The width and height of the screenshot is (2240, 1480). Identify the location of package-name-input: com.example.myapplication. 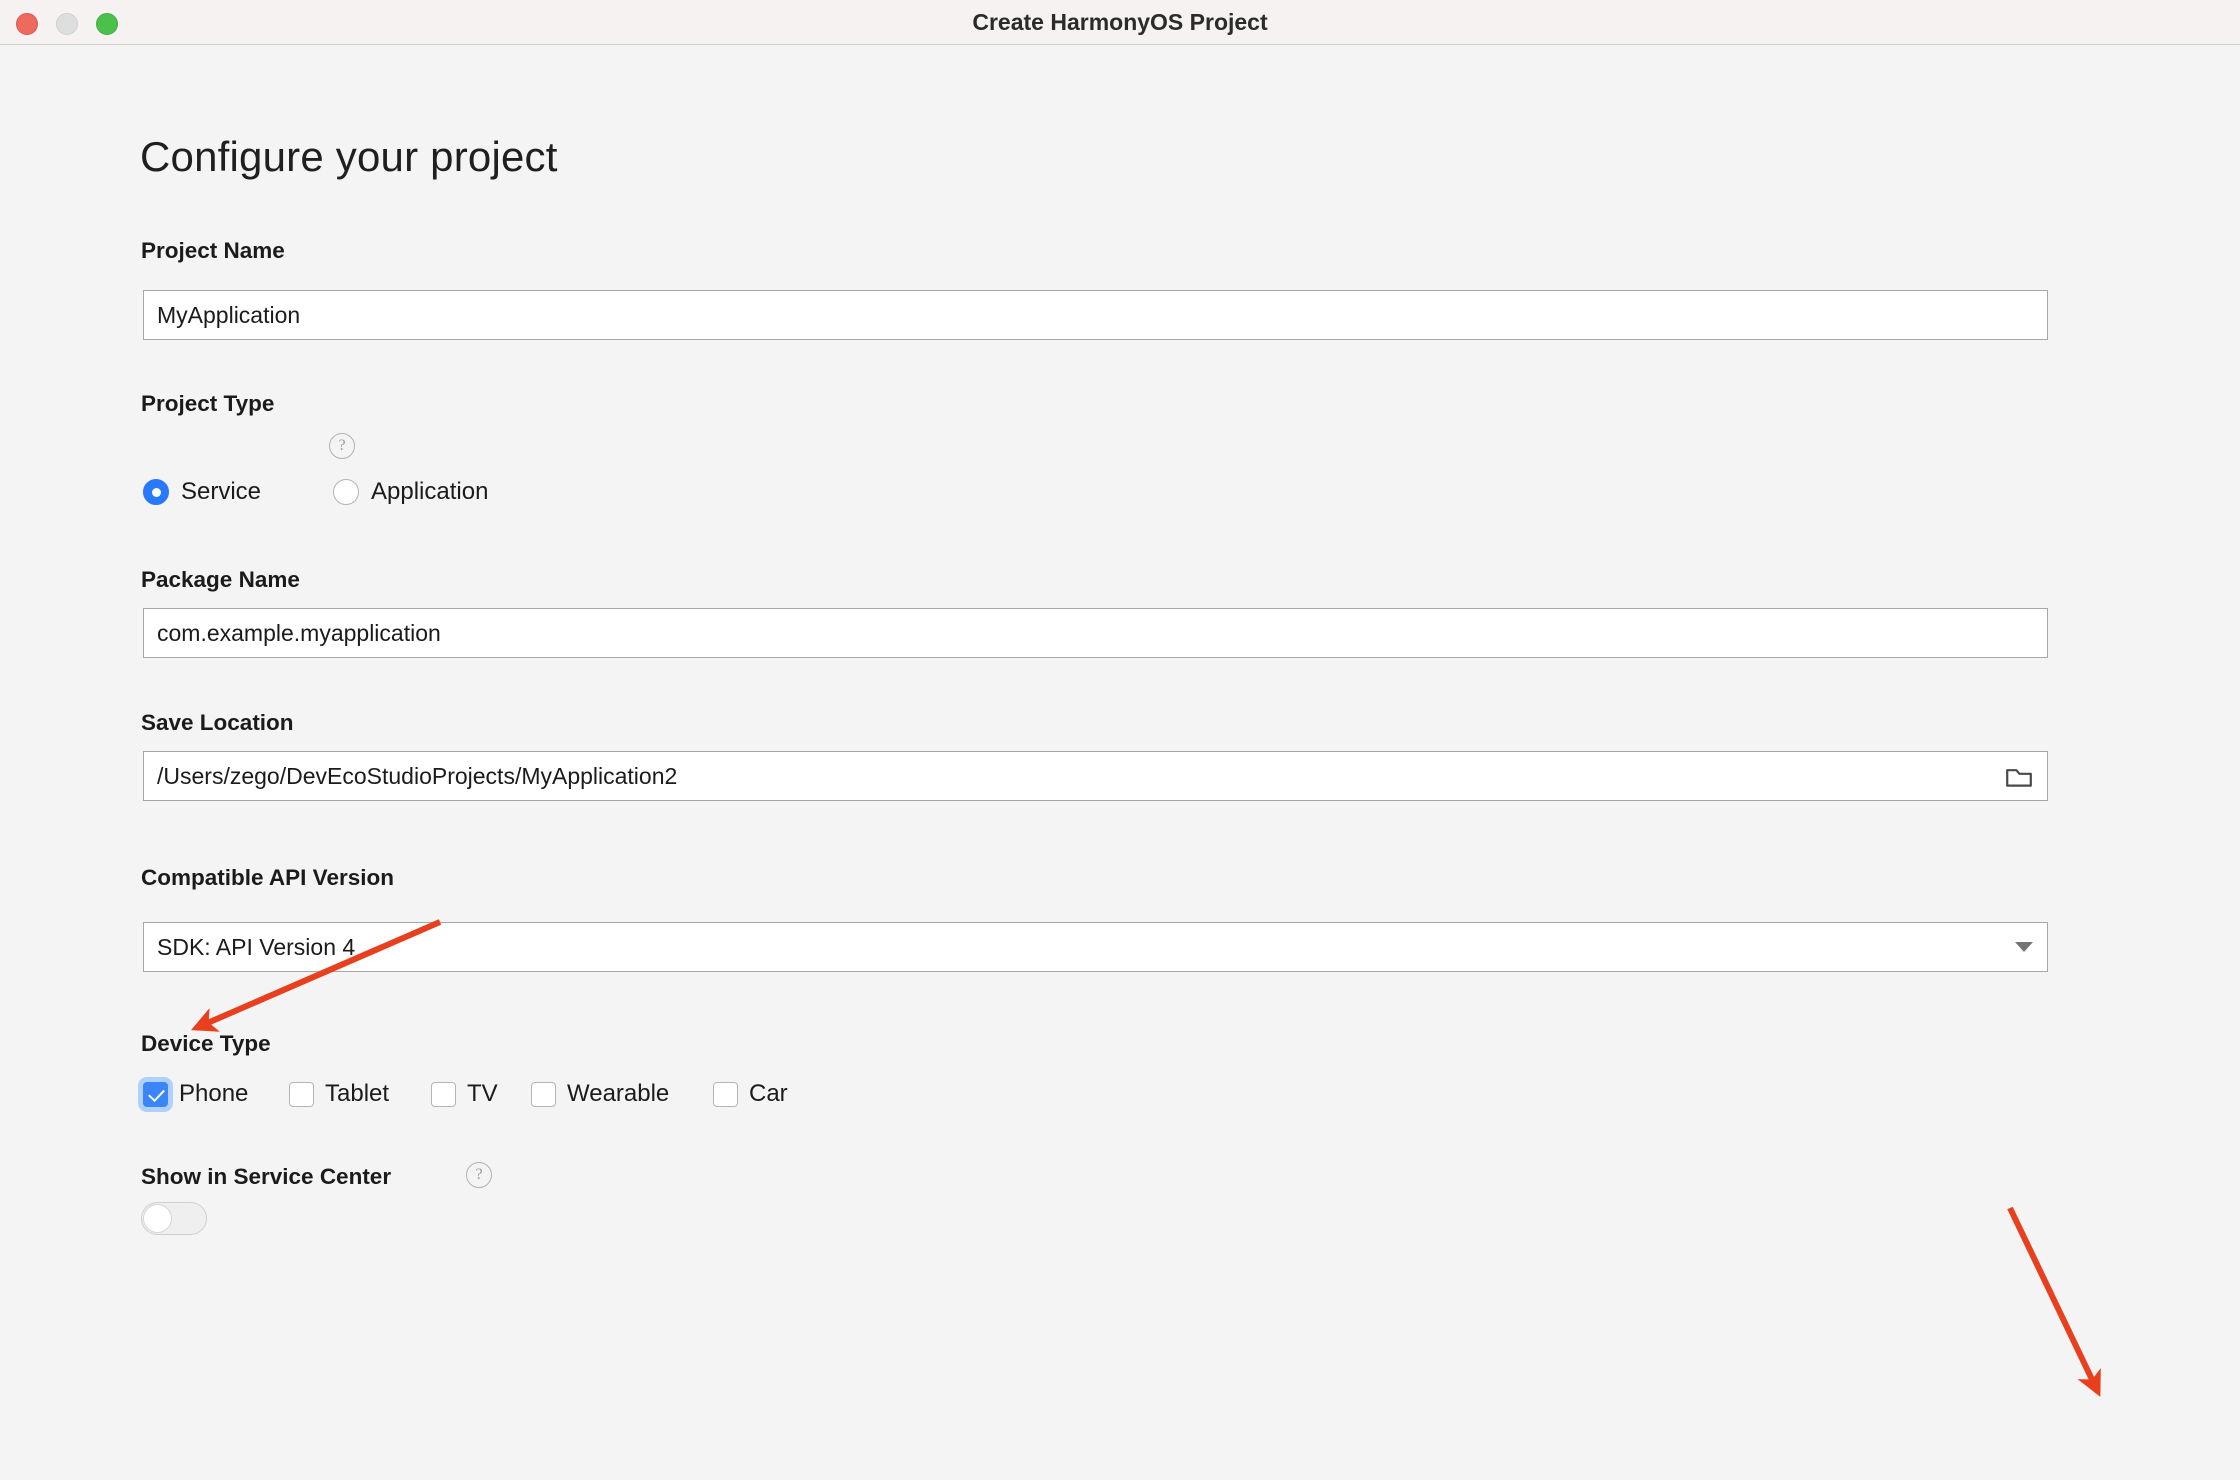
(1095, 633).